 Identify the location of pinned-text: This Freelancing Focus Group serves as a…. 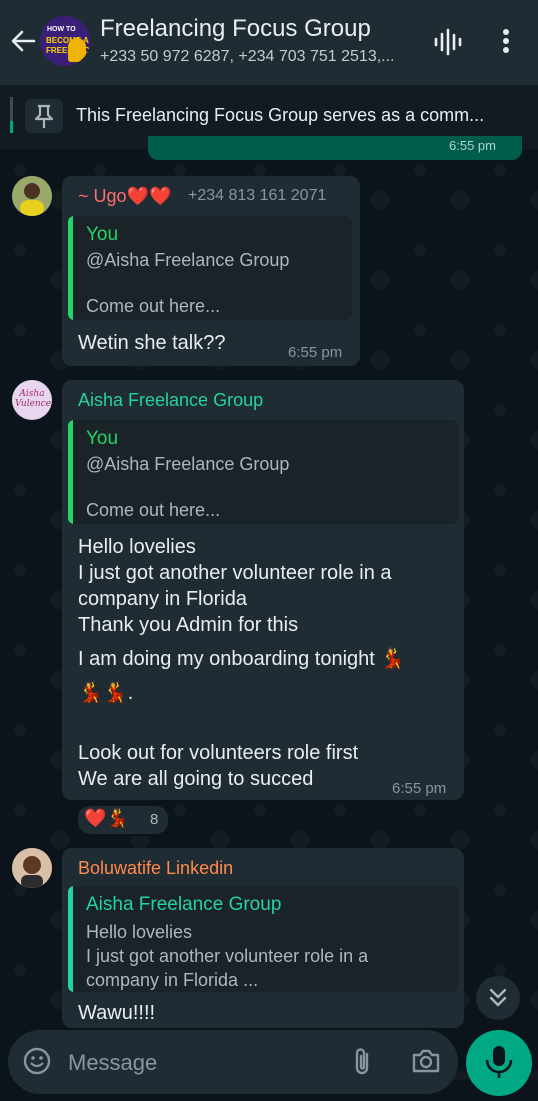
(280, 115).